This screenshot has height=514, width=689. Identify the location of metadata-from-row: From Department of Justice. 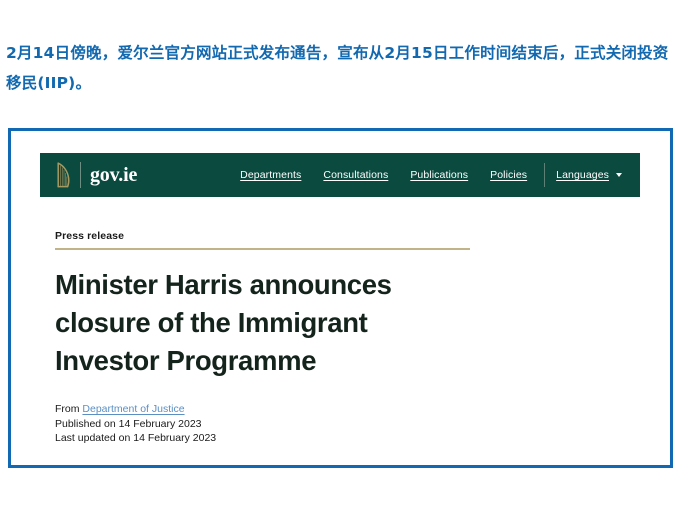
(270, 409).